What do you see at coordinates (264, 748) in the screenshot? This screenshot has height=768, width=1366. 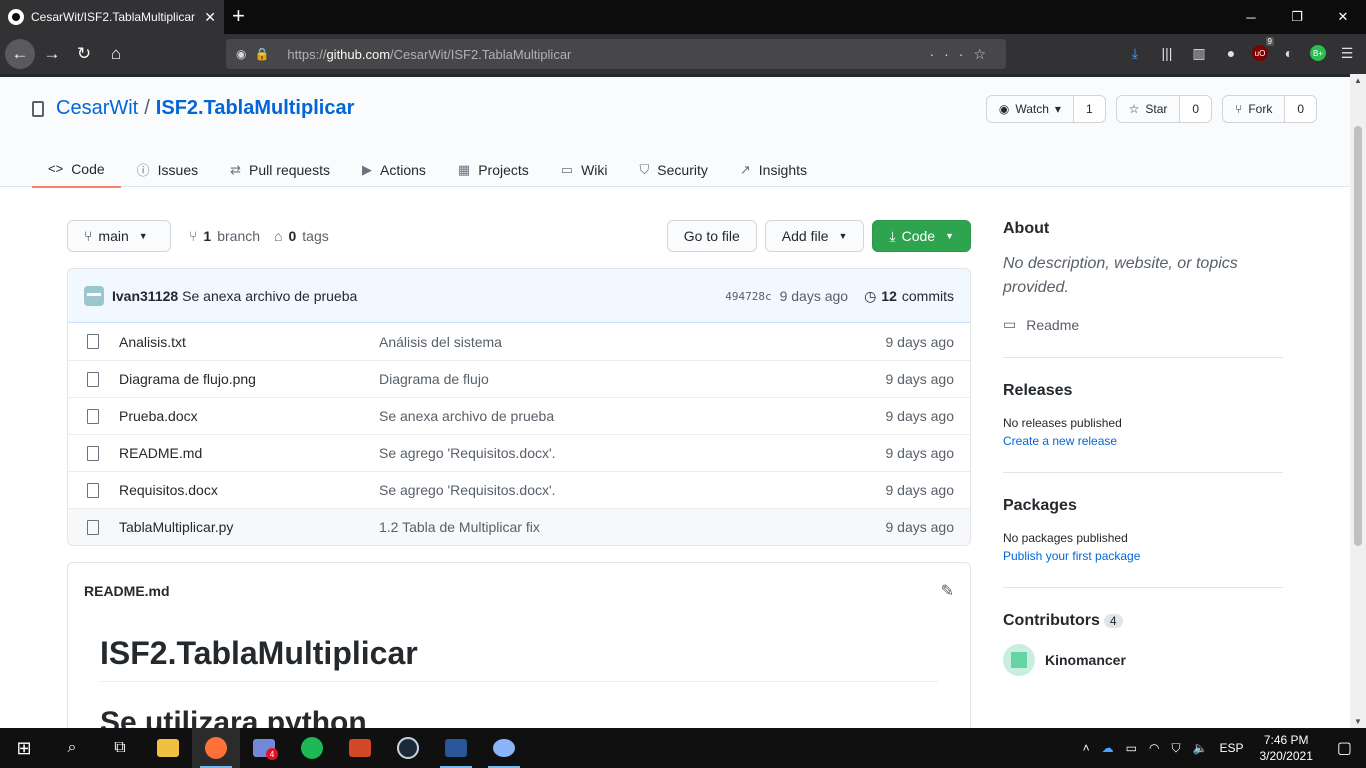 I see `discord-icon: 4` at bounding box center [264, 748].